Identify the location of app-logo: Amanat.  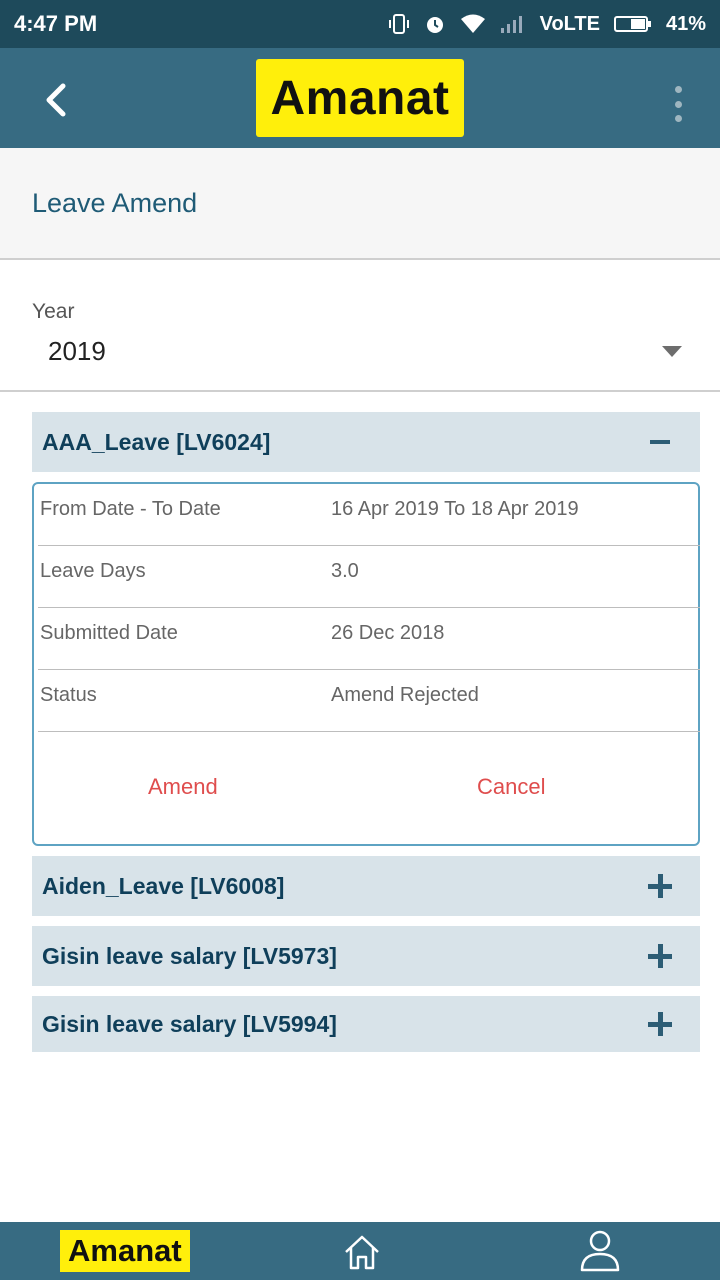
(360, 98).